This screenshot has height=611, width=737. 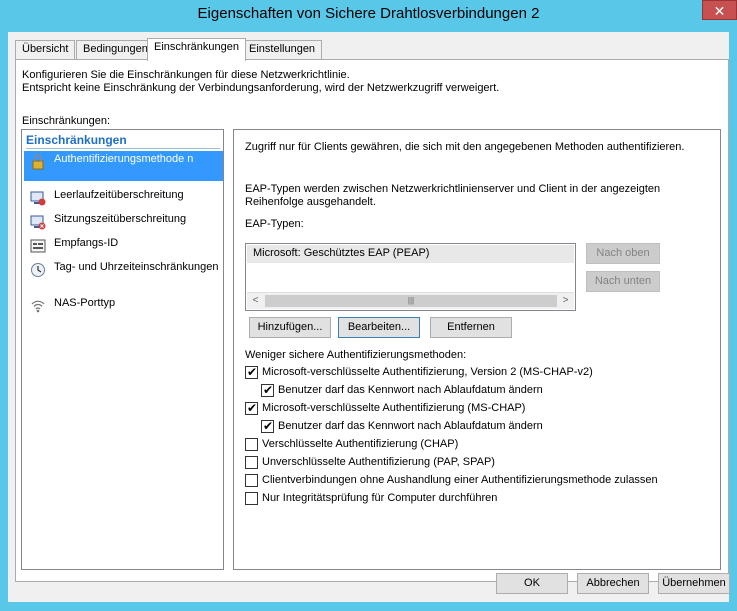 I want to click on nav-item-authentication-methods: Authentifizierungsmethode n, so click(x=123, y=166).